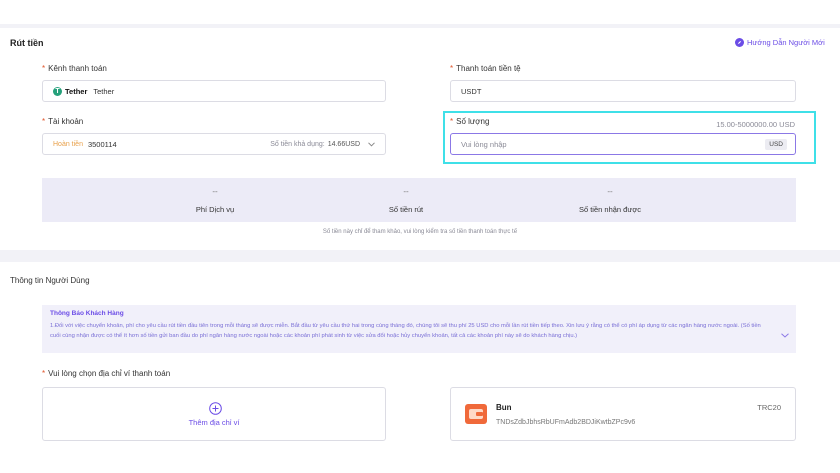 Image resolution: width=840 pixels, height=473 pixels. Describe the element at coordinates (623, 91) in the screenshot. I see `currency-select: USDT` at that location.